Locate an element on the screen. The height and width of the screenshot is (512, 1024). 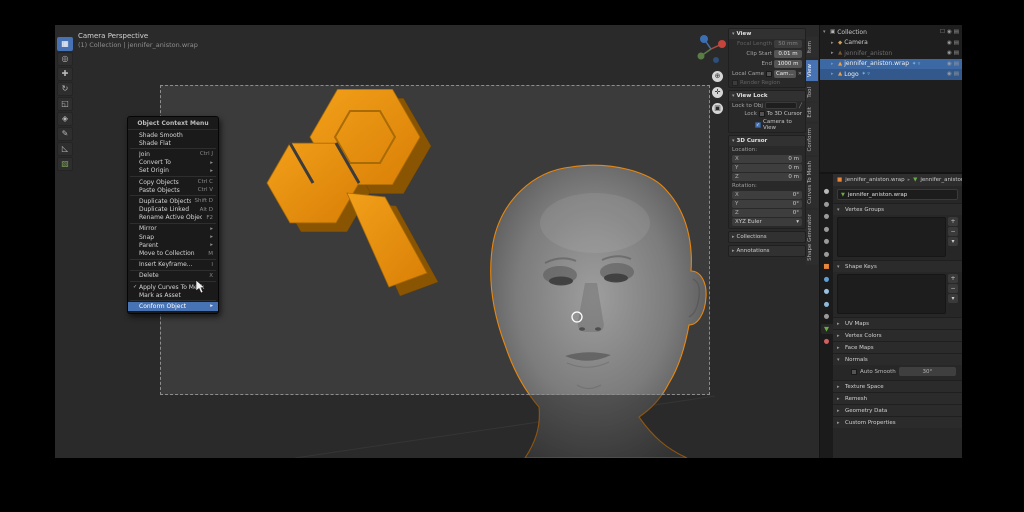
sidebar-tab-tool: Tool is located at coordinates (812, 92).